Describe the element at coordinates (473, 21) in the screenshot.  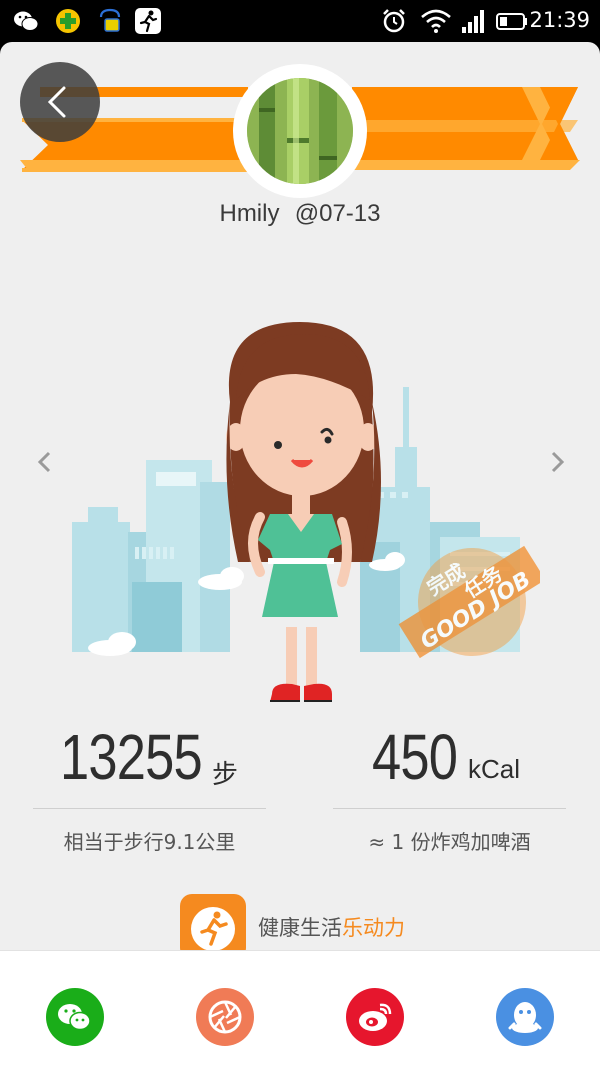
I see `signal-icon` at that location.